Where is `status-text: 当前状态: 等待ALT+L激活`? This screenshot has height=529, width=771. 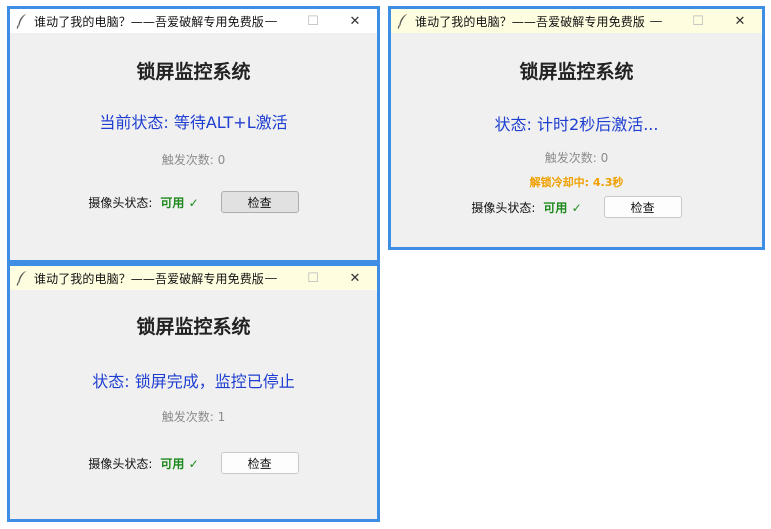 status-text: 当前状态: 等待ALT+L激活 is located at coordinates (193, 122).